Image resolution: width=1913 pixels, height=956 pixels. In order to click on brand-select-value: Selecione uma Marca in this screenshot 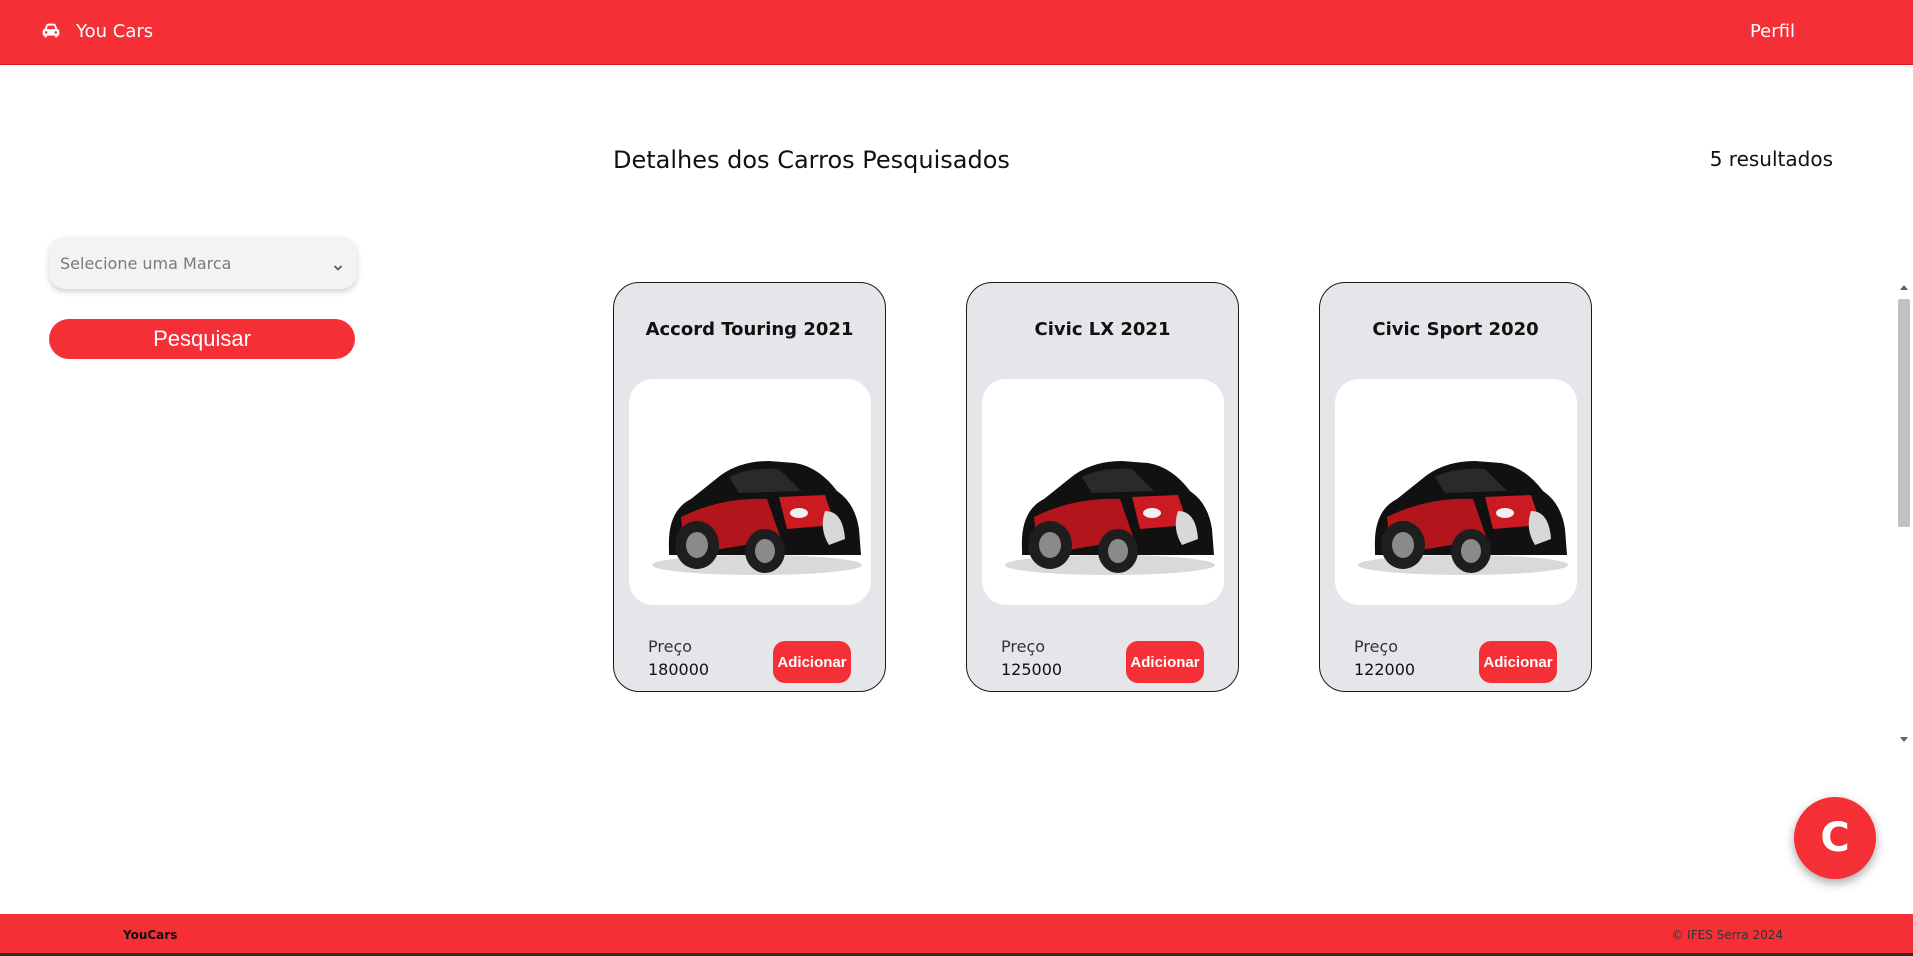, I will do `click(146, 263)`.